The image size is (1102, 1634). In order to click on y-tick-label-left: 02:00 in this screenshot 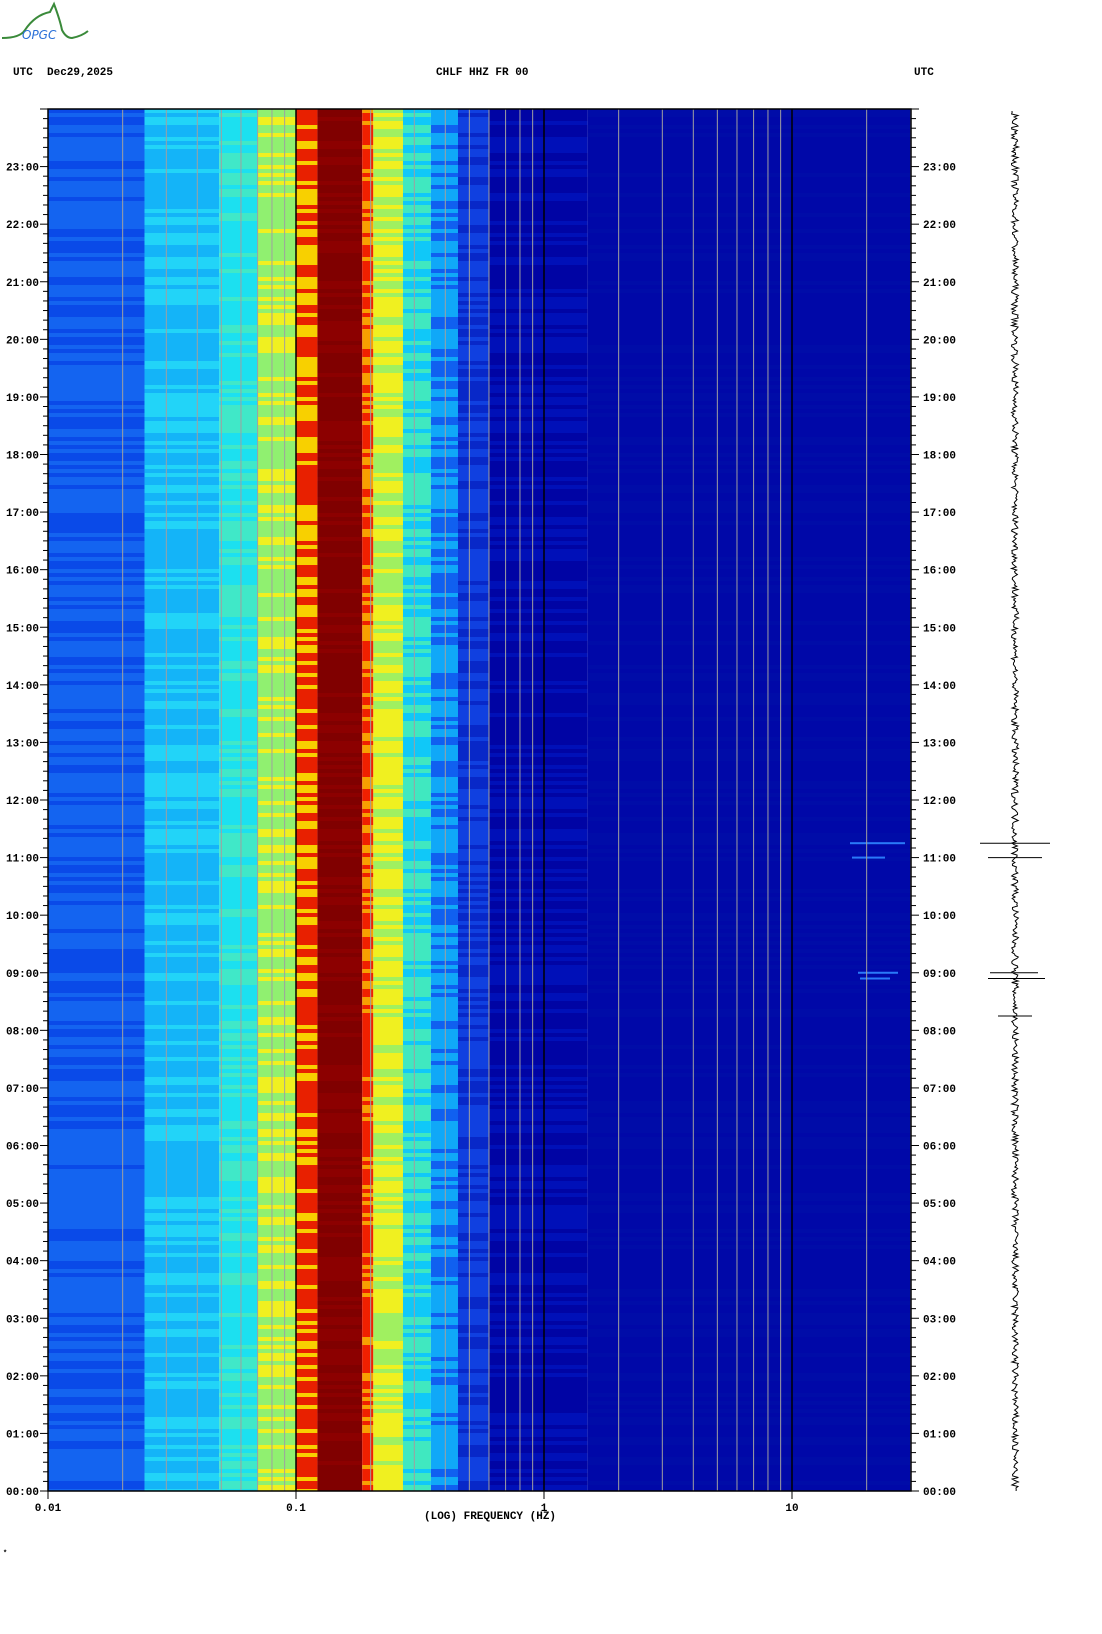, I will do `click(22, 1378)`.